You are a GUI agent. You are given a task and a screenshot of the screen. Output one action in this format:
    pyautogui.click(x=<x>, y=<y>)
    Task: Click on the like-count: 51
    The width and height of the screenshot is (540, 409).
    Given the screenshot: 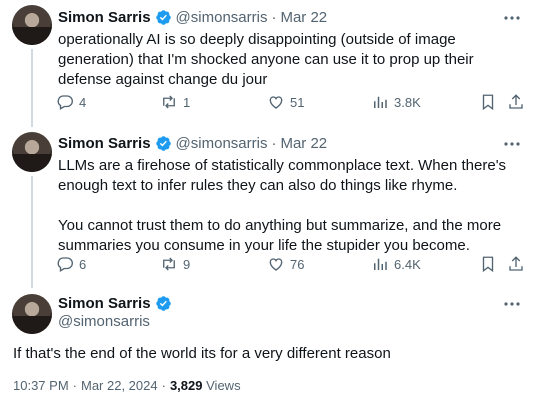 What is the action you would take?
    pyautogui.click(x=297, y=102)
    